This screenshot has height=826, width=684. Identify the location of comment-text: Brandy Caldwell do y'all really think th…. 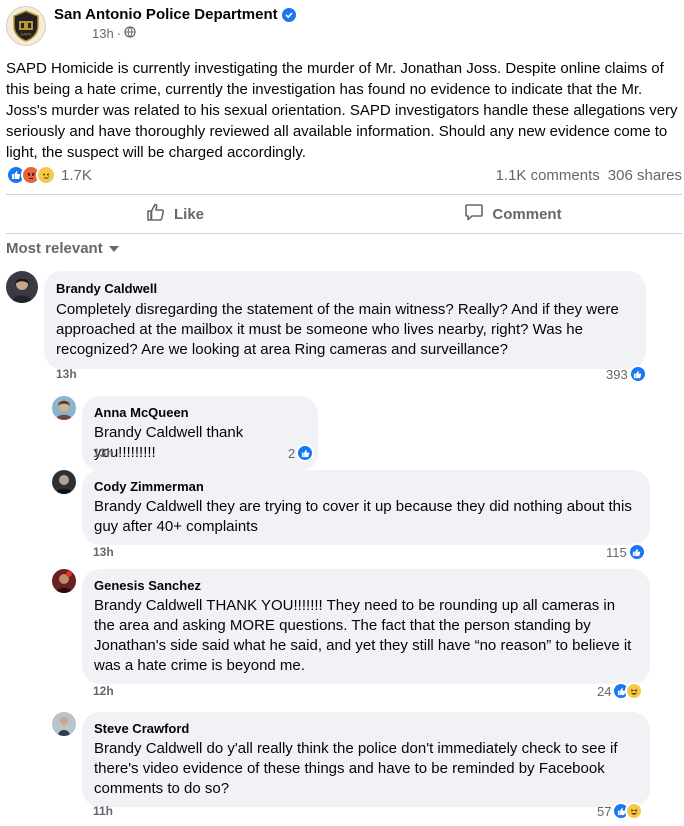
(356, 768).